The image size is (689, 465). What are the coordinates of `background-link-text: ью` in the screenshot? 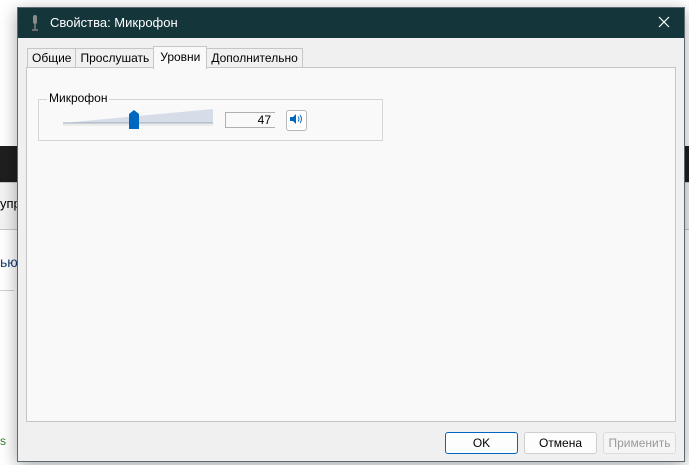 It's located at (9, 262).